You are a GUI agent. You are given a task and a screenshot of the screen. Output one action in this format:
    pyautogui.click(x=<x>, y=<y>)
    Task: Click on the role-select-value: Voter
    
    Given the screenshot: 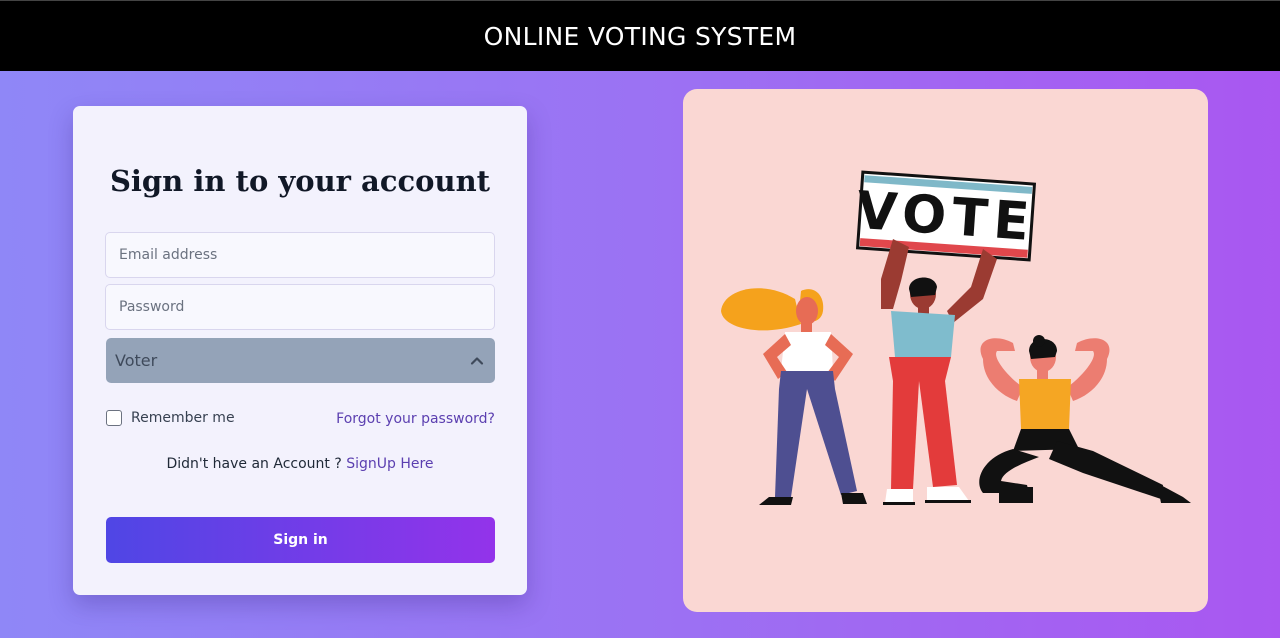 What is the action you would take?
    pyautogui.click(x=136, y=360)
    